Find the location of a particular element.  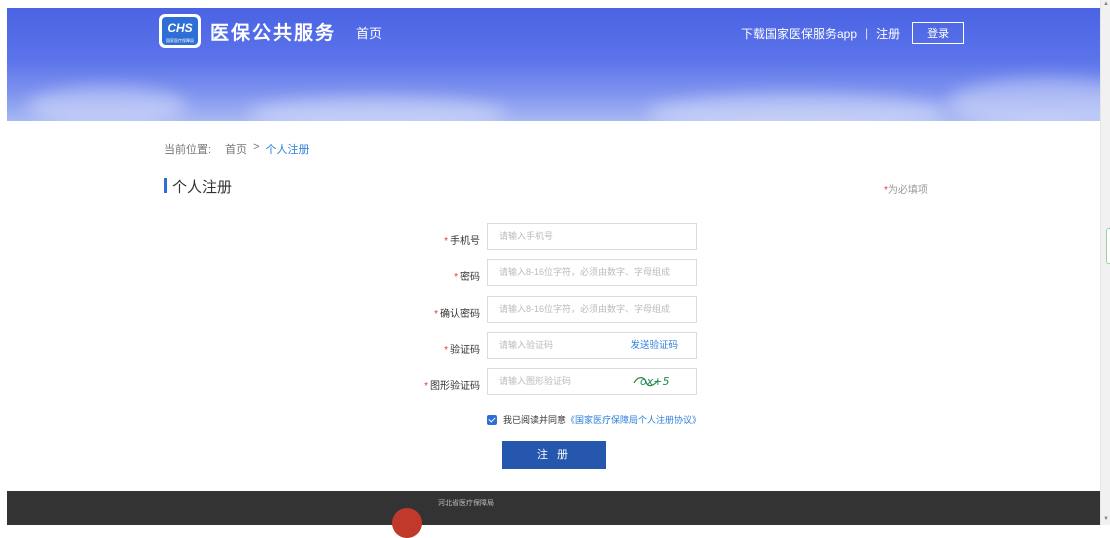

site-logo: CHS 国家医疗保障局 is located at coordinates (180, 31).